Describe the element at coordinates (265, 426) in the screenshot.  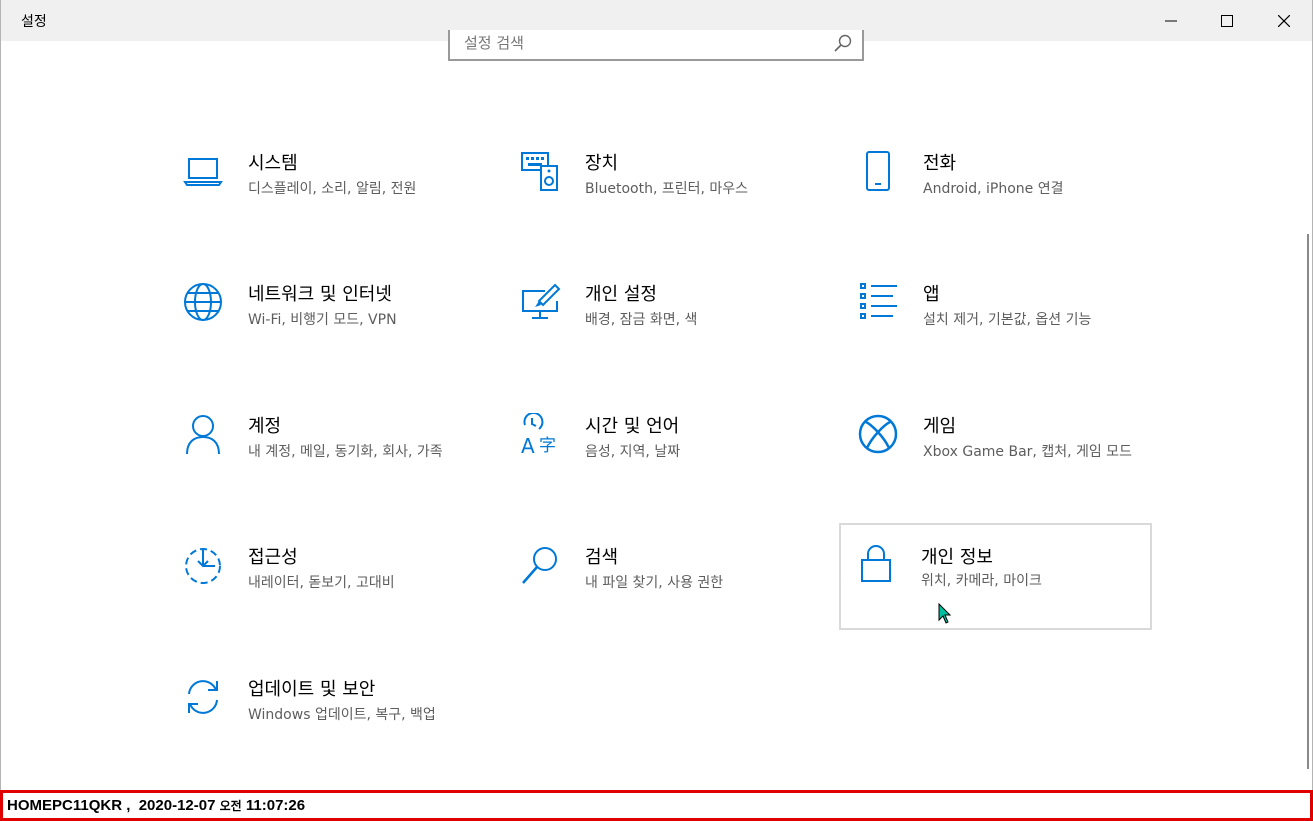
I see `tile-label: 계정` at that location.